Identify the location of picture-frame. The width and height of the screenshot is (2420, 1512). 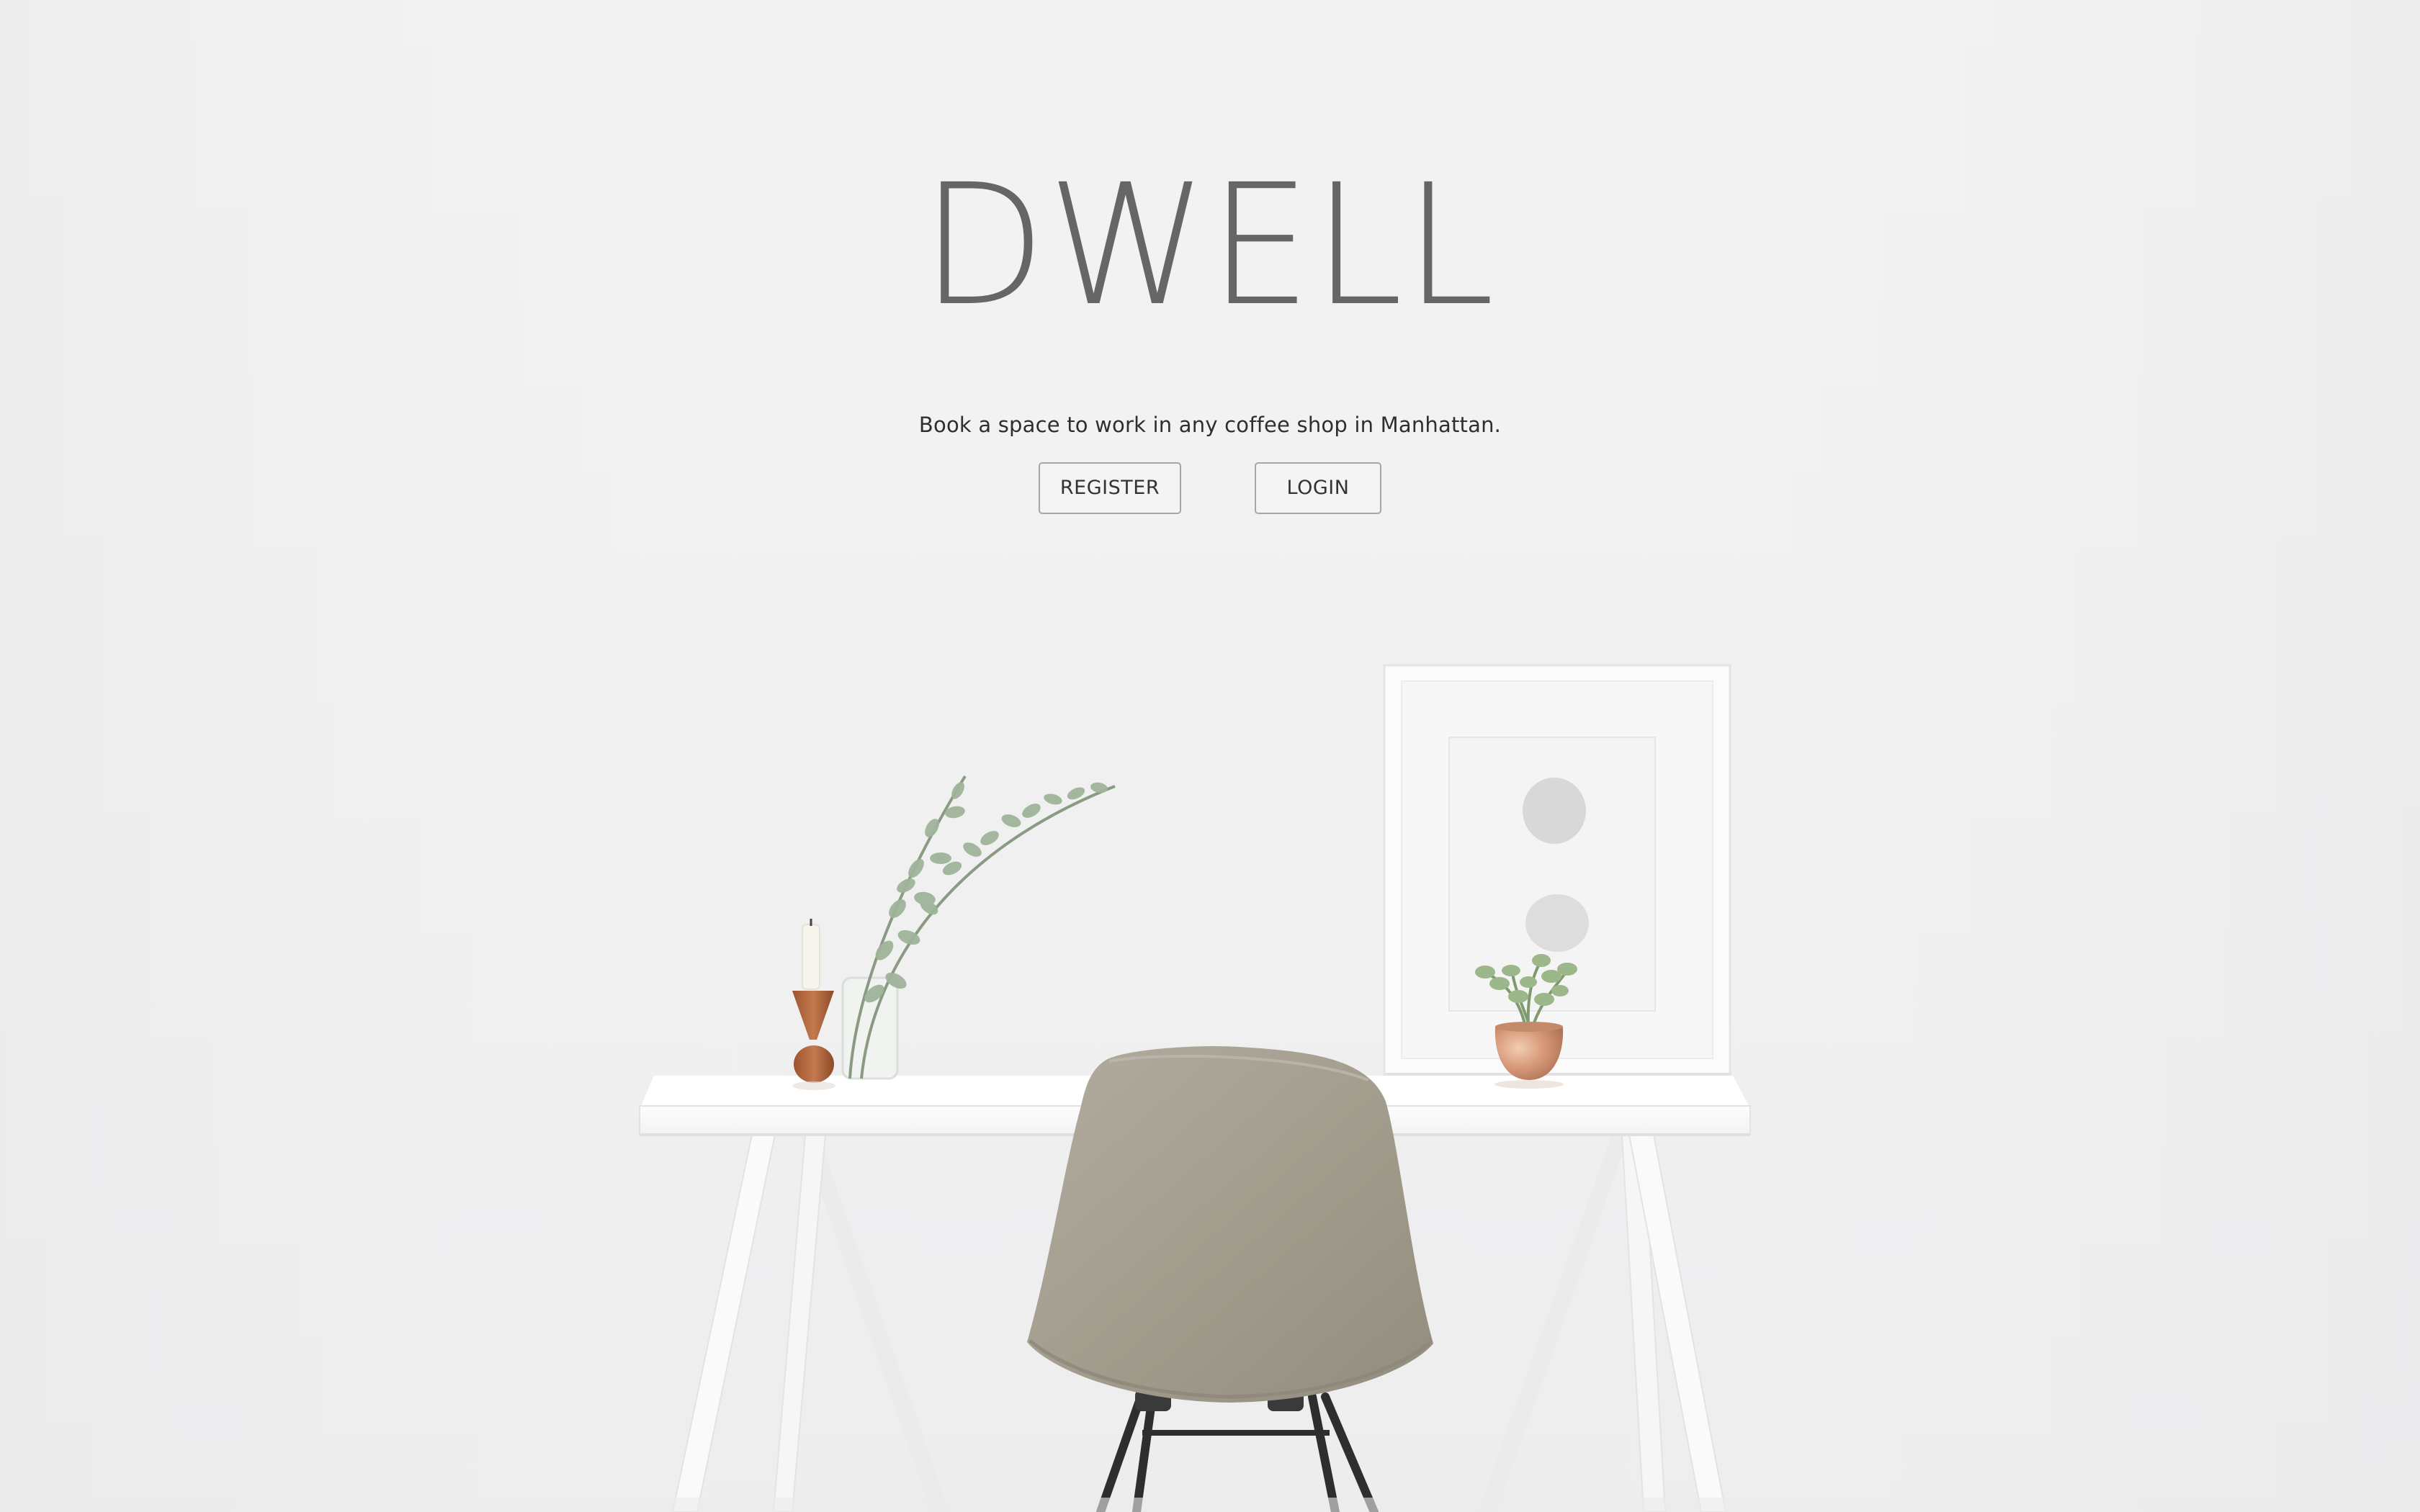
(1557, 870).